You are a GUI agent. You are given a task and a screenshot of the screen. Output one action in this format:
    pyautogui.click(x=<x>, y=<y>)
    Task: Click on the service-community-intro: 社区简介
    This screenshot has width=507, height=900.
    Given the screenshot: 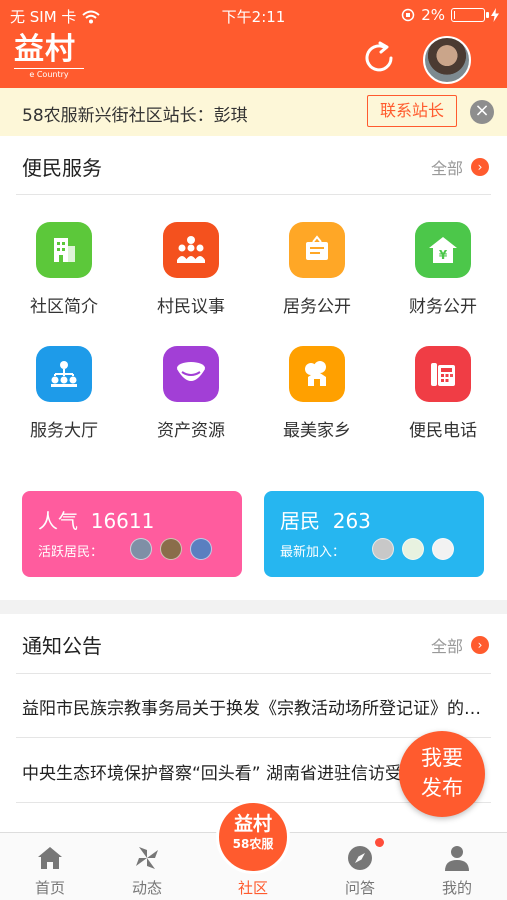 What is the action you would take?
    pyautogui.click(x=64, y=269)
    